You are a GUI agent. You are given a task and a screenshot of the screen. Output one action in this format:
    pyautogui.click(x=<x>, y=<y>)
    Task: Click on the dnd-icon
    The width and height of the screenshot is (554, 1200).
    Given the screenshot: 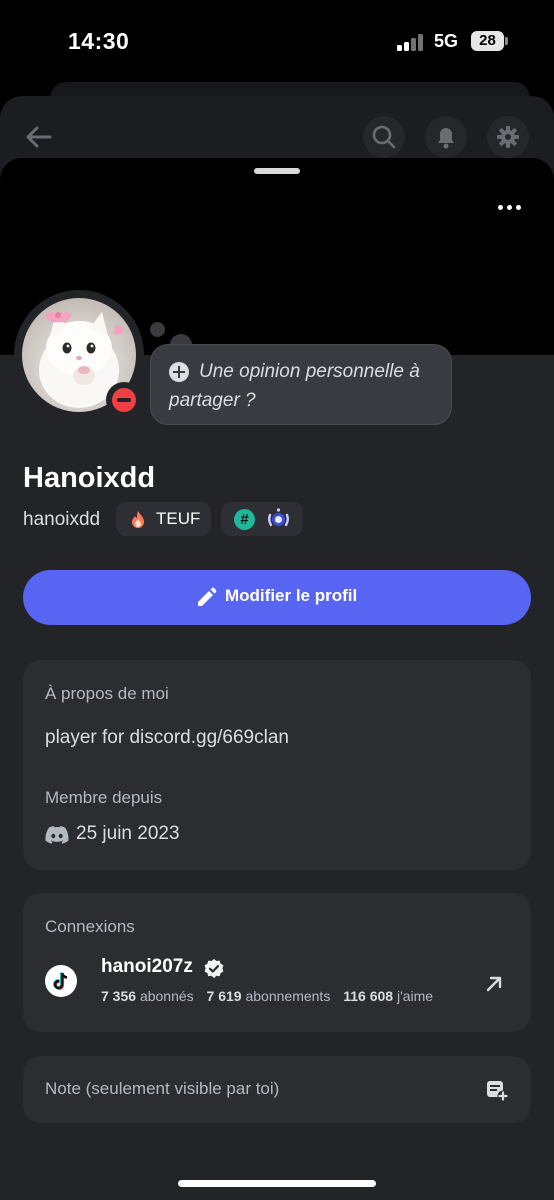 What is the action you would take?
    pyautogui.click(x=124, y=400)
    